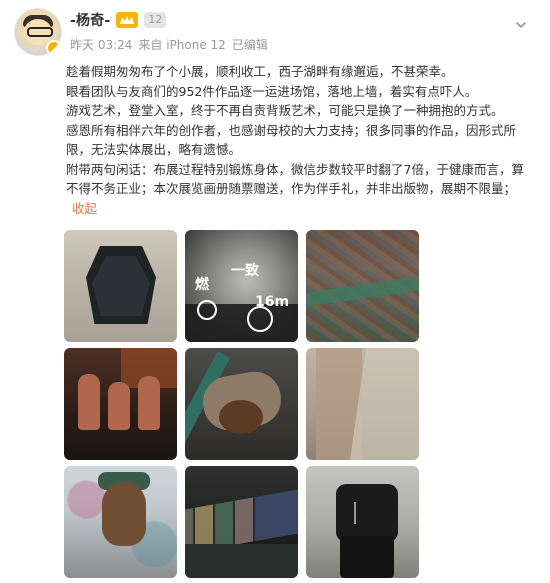  What do you see at coordinates (285, 110) in the screenshot?
I see `post-body-line-3: 游戏艺术，登堂入室，终于不再自责背叛艺术，可能只是换了一种拥抱的方式。` at bounding box center [285, 110].